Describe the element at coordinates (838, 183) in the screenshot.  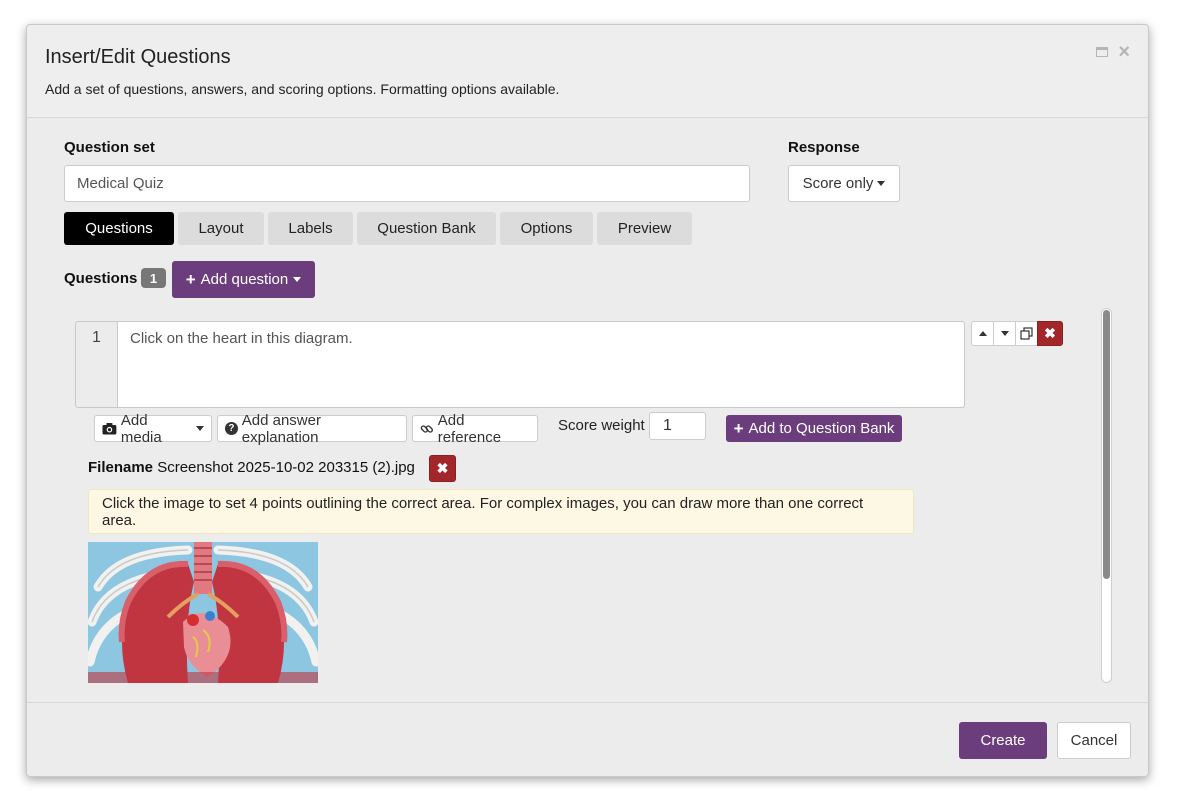
I see `response-selected-value: Score only` at that location.